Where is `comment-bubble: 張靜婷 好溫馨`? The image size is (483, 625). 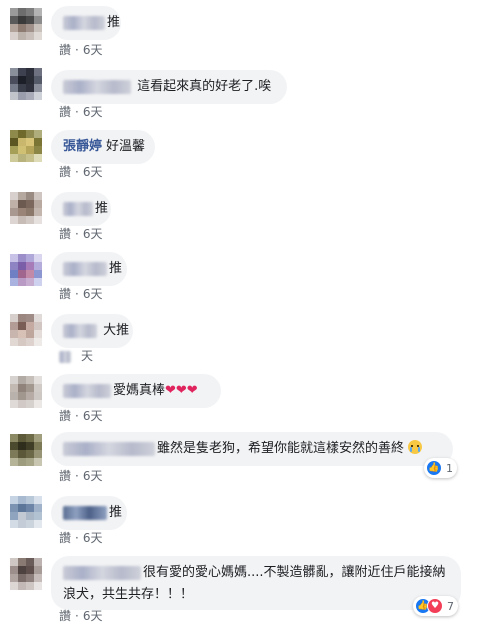
comment-bubble: 張靜婷 好溫馨 is located at coordinates (103, 147).